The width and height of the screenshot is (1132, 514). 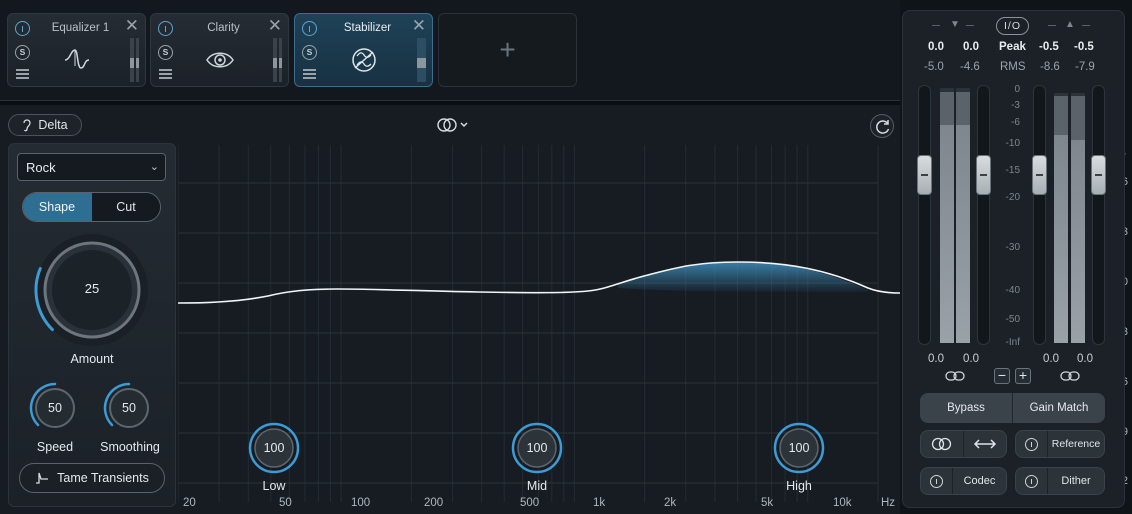 I want to click on stereo-icon, so click(x=942, y=444).